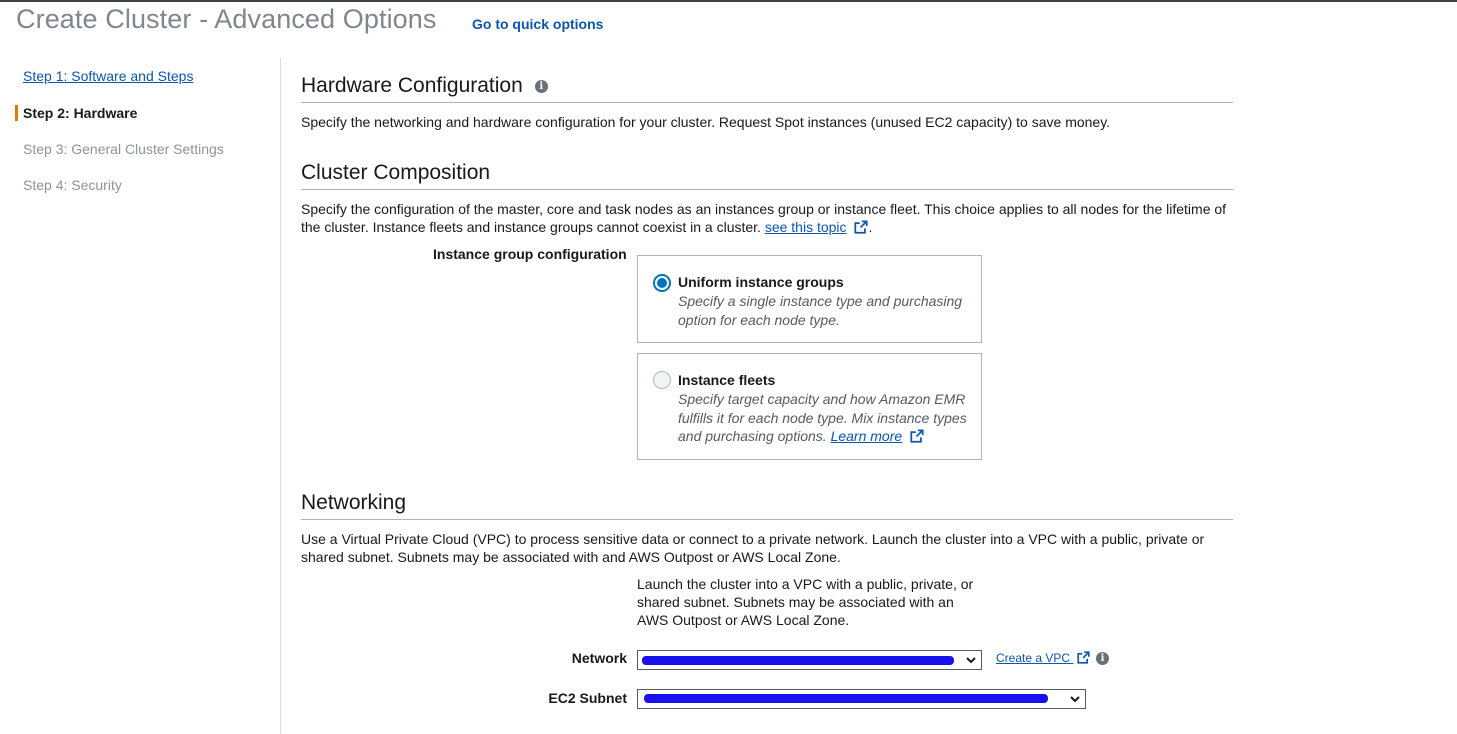 Image resolution: width=1457 pixels, height=734 pixels. I want to click on step-1-software-and-steps: Step 1: Software and Steps, so click(108, 76).